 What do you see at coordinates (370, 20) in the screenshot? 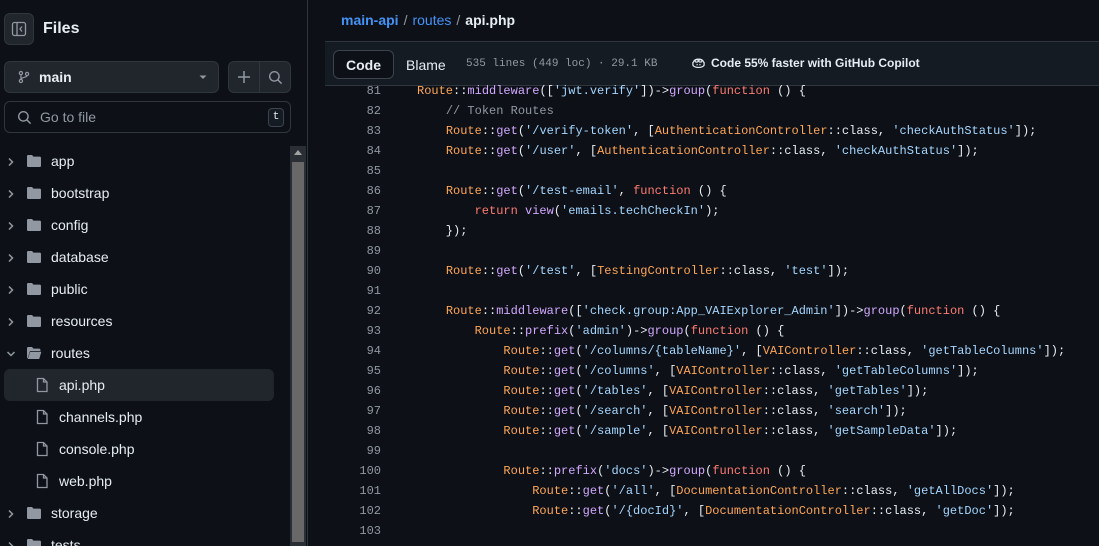
I see `breadcrumb-repo-link: main-api` at bounding box center [370, 20].